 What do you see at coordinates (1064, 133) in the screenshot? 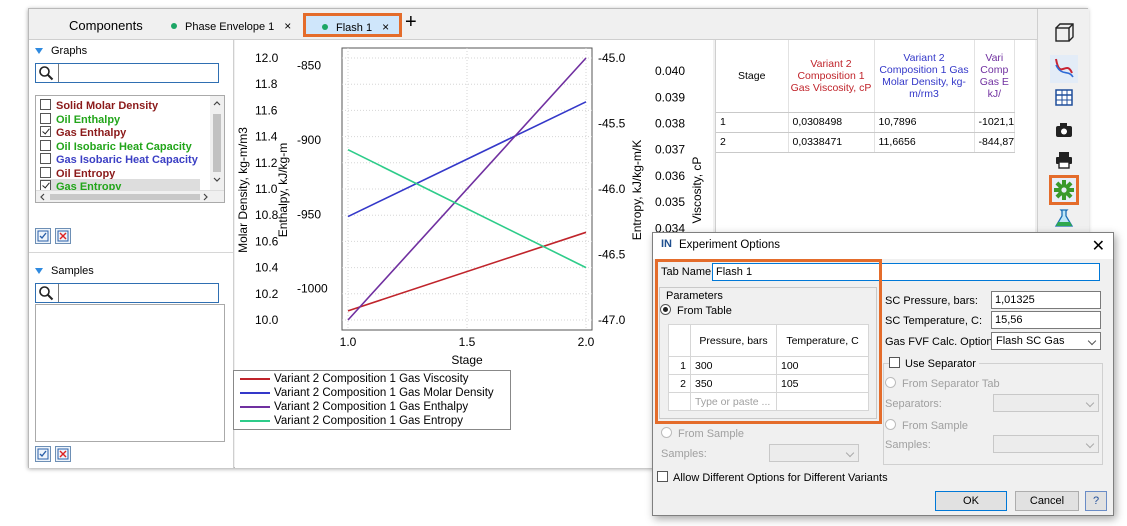
I see `snapshot-button` at bounding box center [1064, 133].